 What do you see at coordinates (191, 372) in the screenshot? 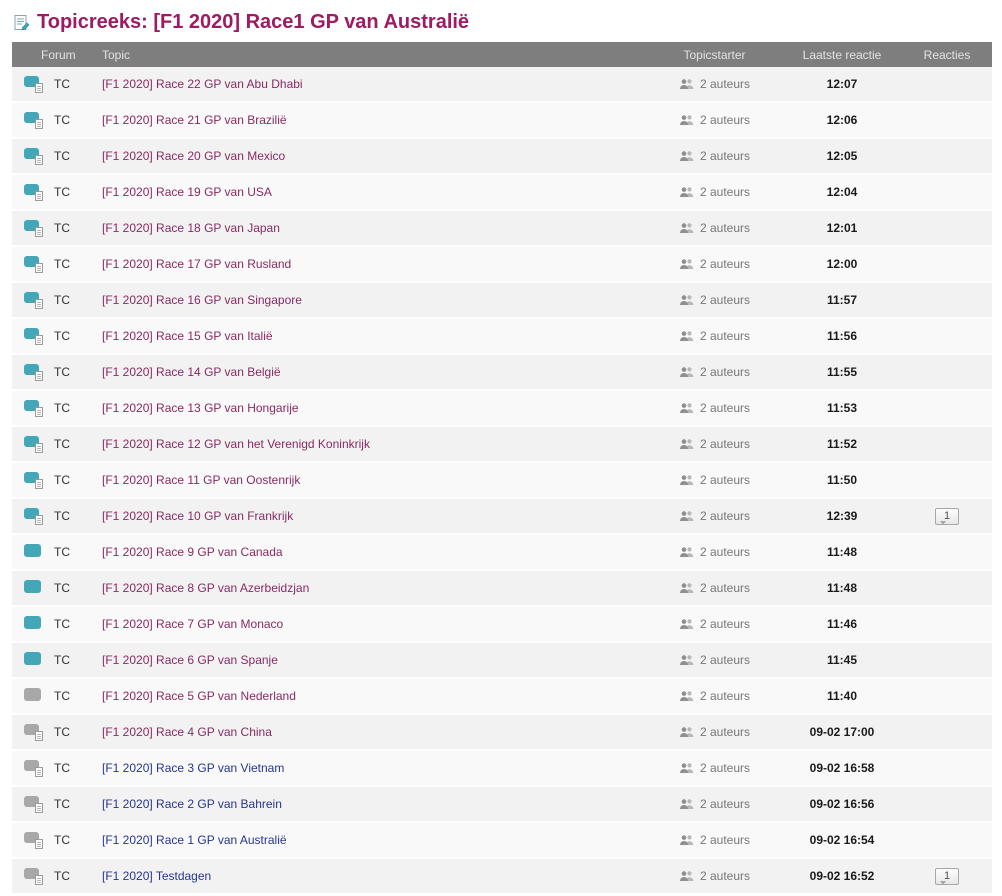
I see `topic-link: [F1 2020] Race 14 GP van België` at bounding box center [191, 372].